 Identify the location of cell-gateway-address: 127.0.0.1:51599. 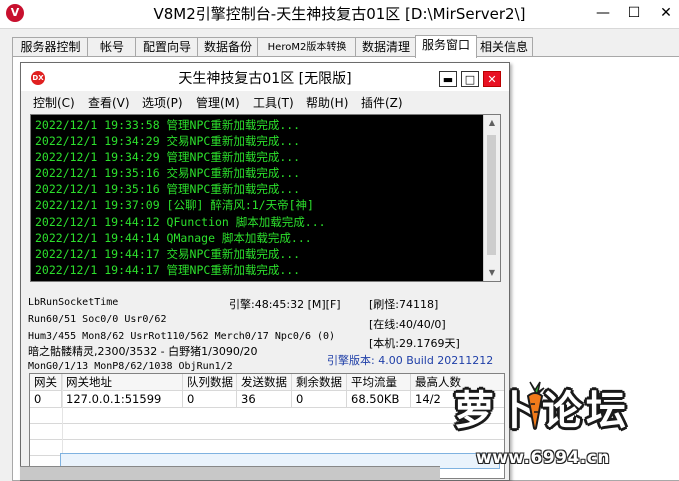
(122, 399).